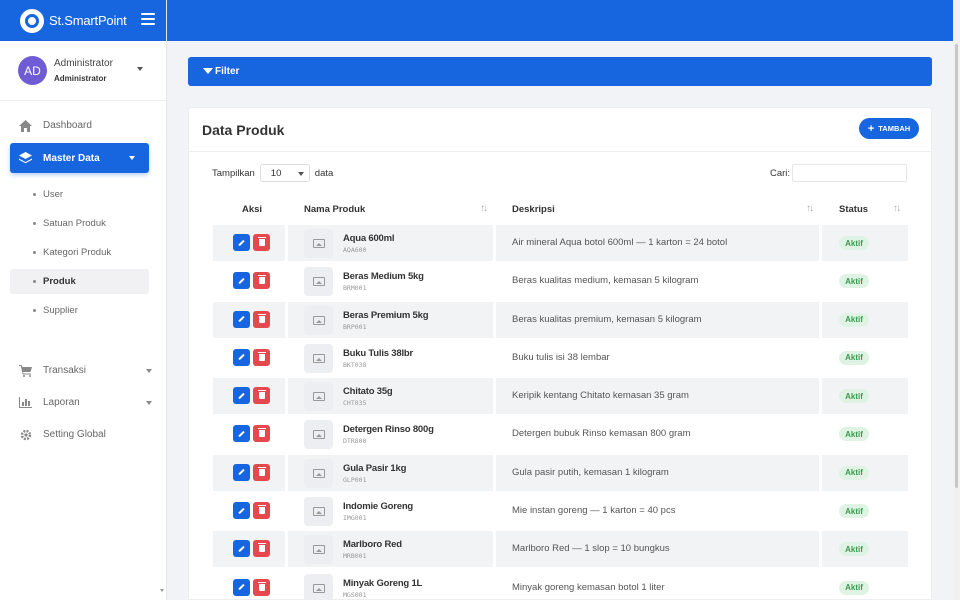  Describe the element at coordinates (334, 209) in the screenshot. I see `header-nama-produk: Nama Produk` at that location.